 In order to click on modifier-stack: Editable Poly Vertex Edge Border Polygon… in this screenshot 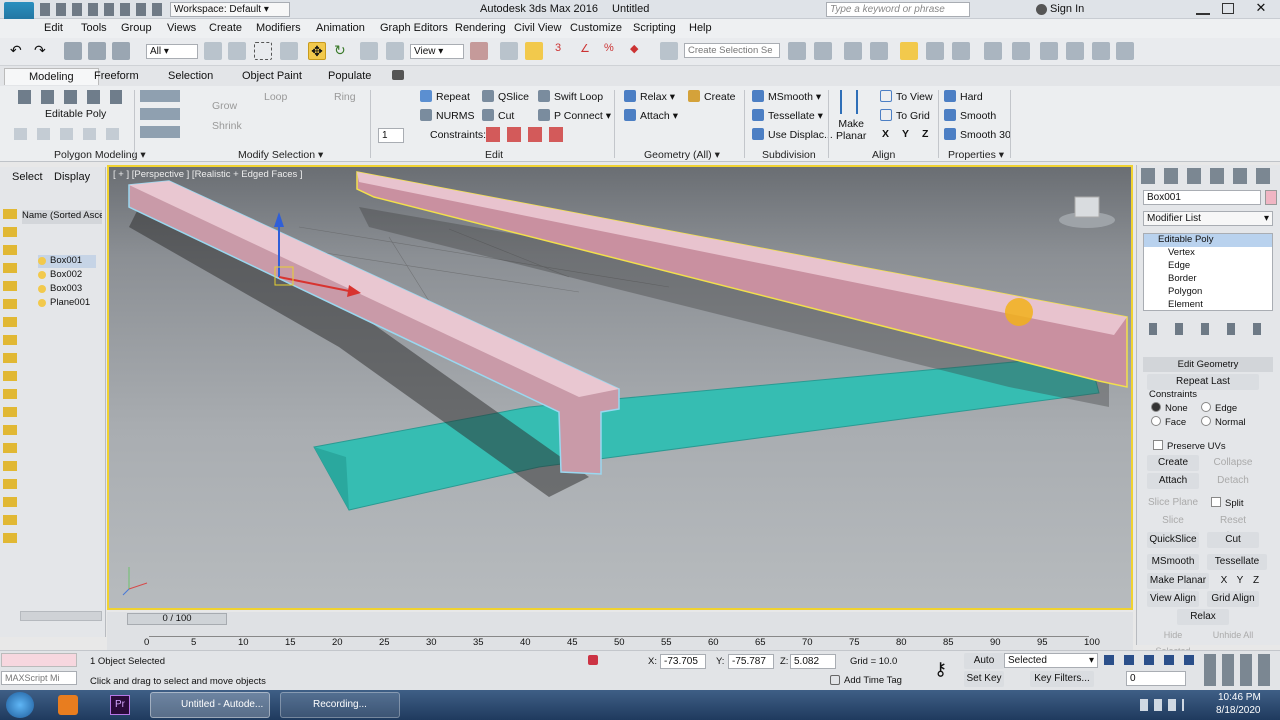, I will do `click(1208, 272)`.